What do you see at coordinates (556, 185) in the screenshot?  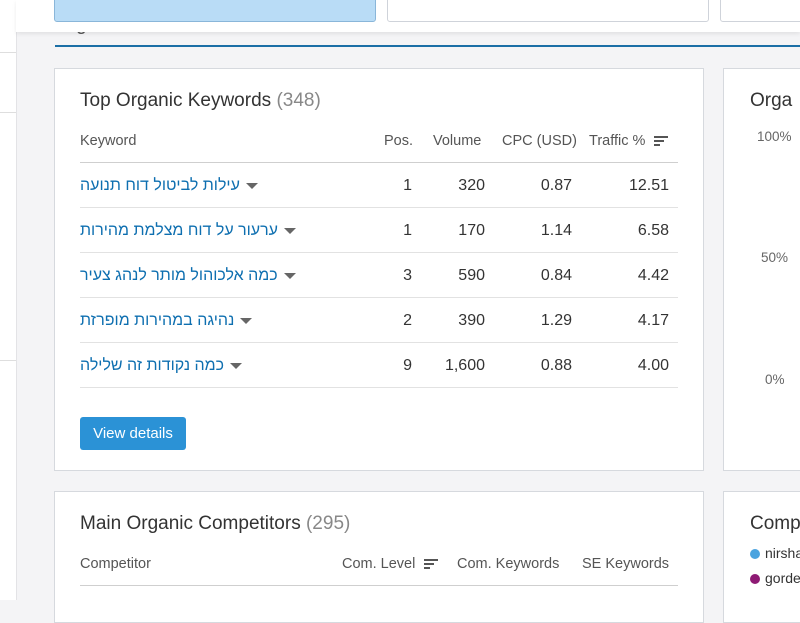 I see `cpc-cell: 0.87` at bounding box center [556, 185].